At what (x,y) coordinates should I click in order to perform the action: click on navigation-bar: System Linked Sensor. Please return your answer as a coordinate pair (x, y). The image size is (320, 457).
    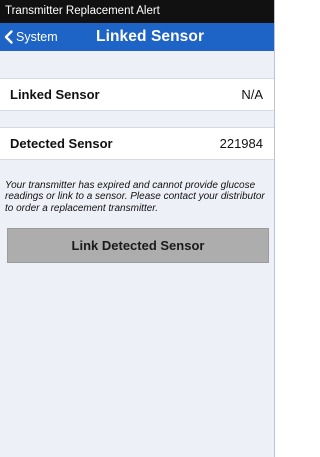
    Looking at the image, I should click on (137, 37).